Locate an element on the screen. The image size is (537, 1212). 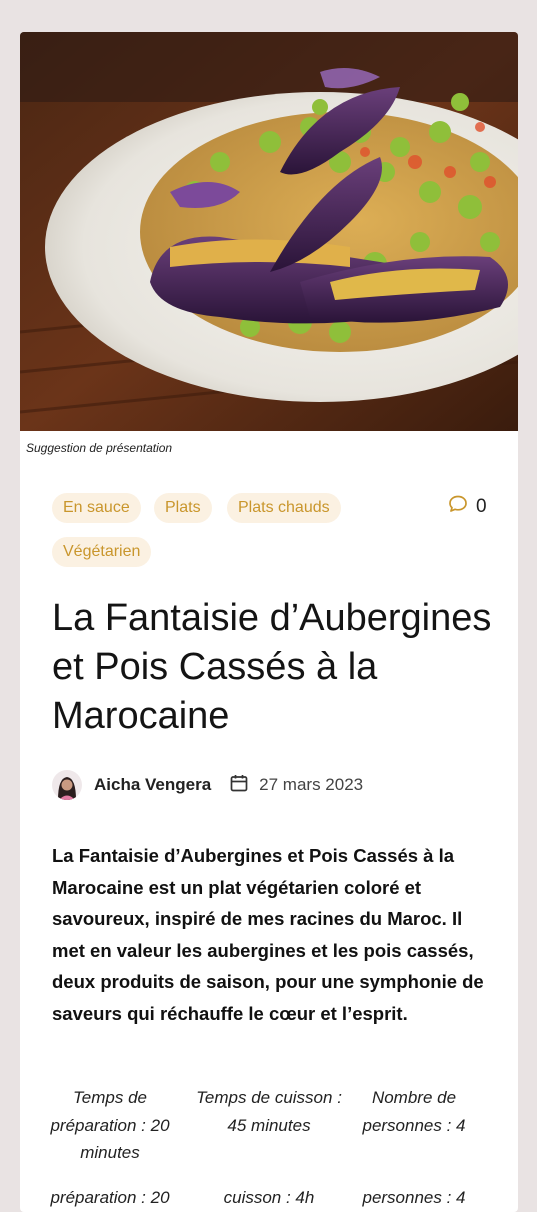
calendar-icon is located at coordinates (239, 785).